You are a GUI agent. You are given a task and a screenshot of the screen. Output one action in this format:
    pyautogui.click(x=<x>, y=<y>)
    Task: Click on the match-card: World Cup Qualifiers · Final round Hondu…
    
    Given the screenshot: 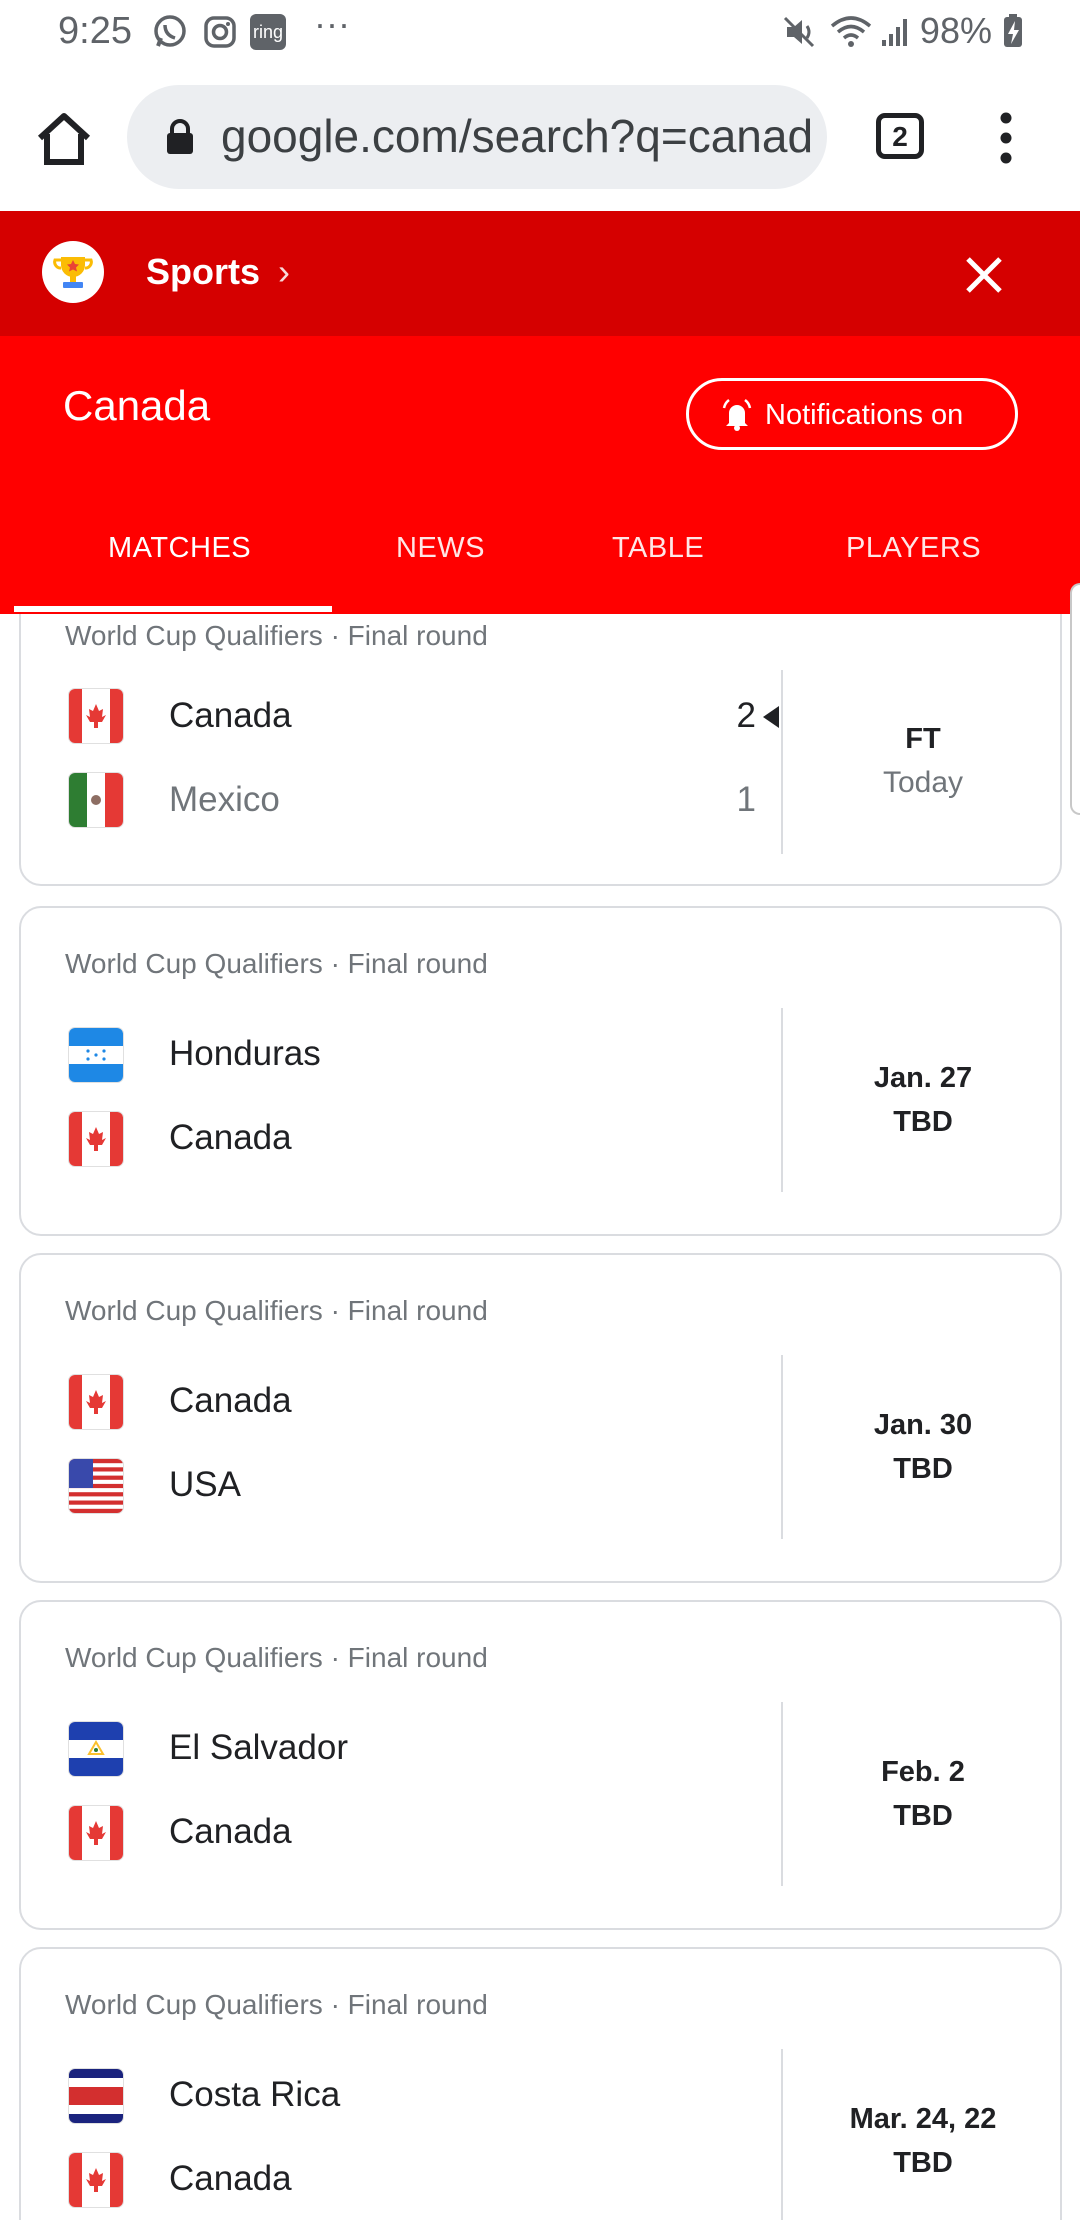 What is the action you would take?
    pyautogui.click(x=540, y=1071)
    